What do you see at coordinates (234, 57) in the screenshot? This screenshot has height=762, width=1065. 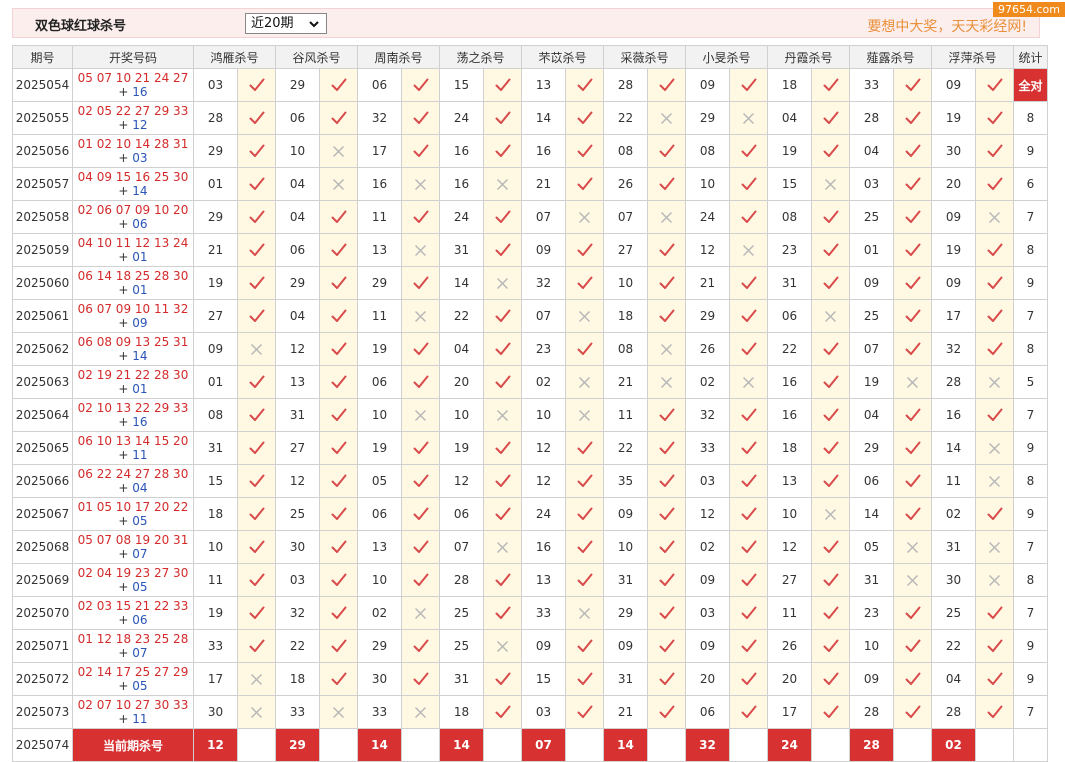 I see `column-header: 鸿雁杀号` at bounding box center [234, 57].